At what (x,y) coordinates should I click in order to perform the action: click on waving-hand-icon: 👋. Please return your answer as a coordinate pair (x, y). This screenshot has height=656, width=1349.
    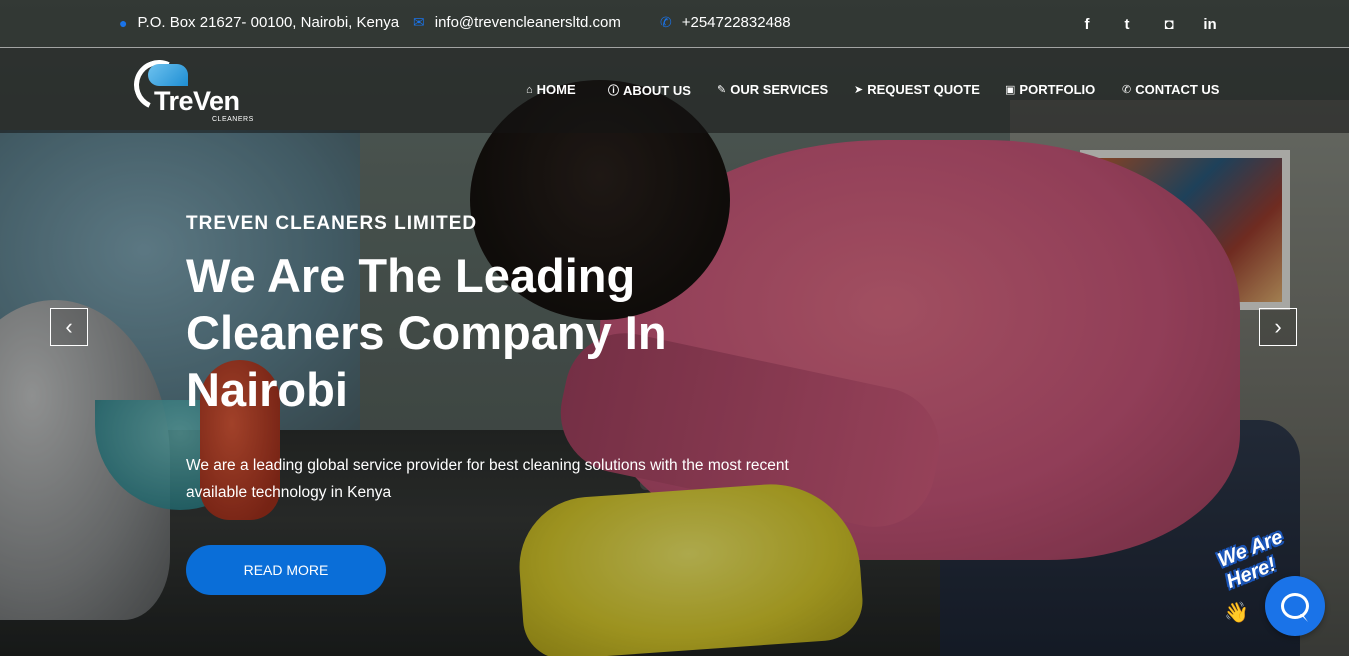
    Looking at the image, I should click on (1236, 613).